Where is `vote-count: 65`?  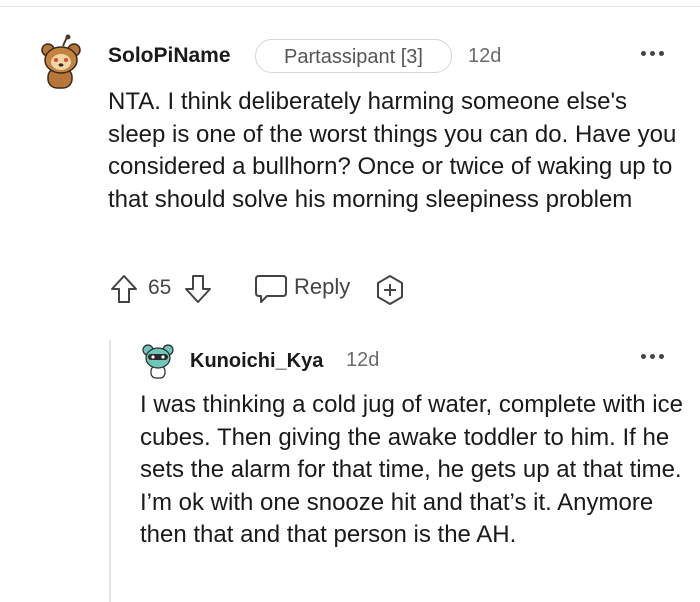
vote-count: 65 is located at coordinates (160, 287).